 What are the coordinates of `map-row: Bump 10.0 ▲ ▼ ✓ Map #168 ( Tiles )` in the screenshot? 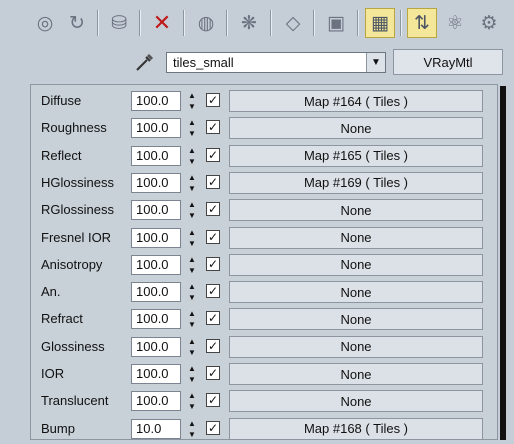 It's located at (264, 429).